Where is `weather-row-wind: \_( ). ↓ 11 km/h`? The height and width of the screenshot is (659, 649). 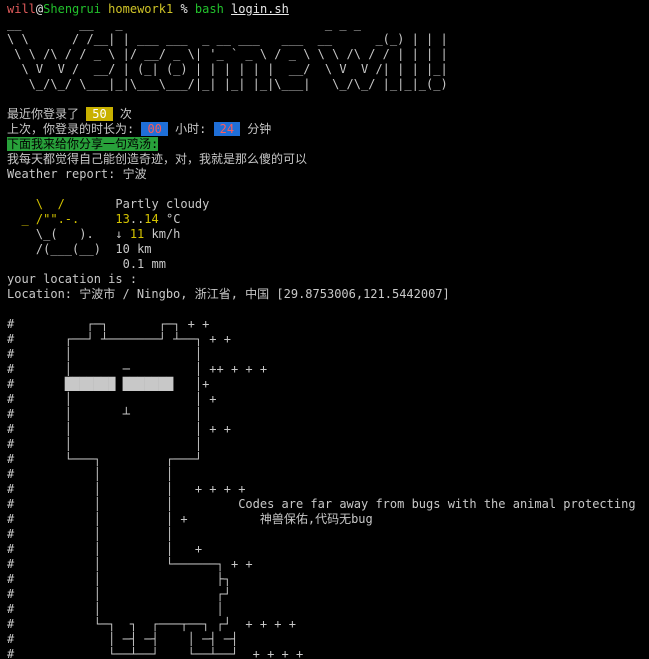
weather-row-wind: \_( ). ↓ 11 km/h is located at coordinates (94, 234).